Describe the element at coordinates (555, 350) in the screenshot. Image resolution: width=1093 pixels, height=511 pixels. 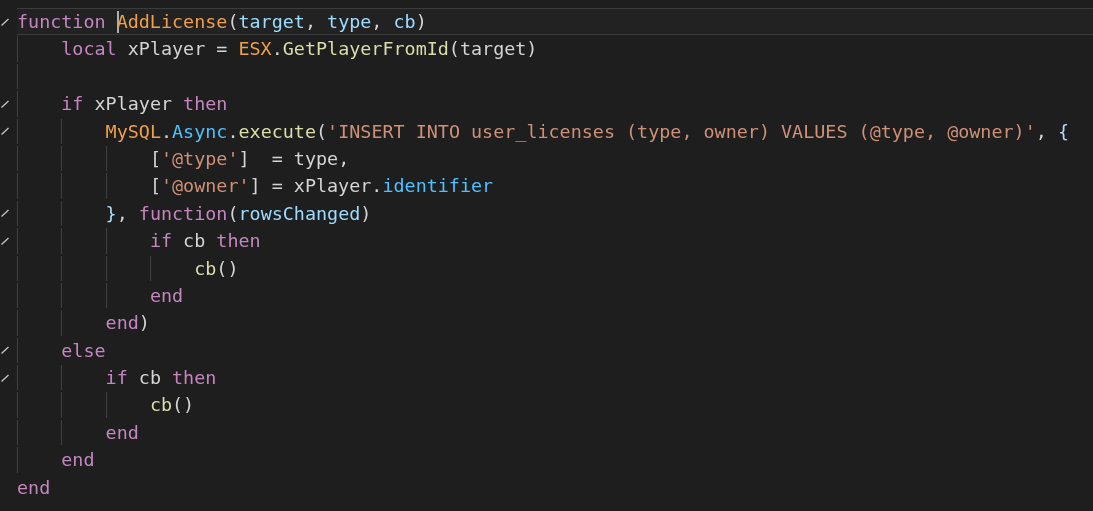
I see `code-line: else` at that location.